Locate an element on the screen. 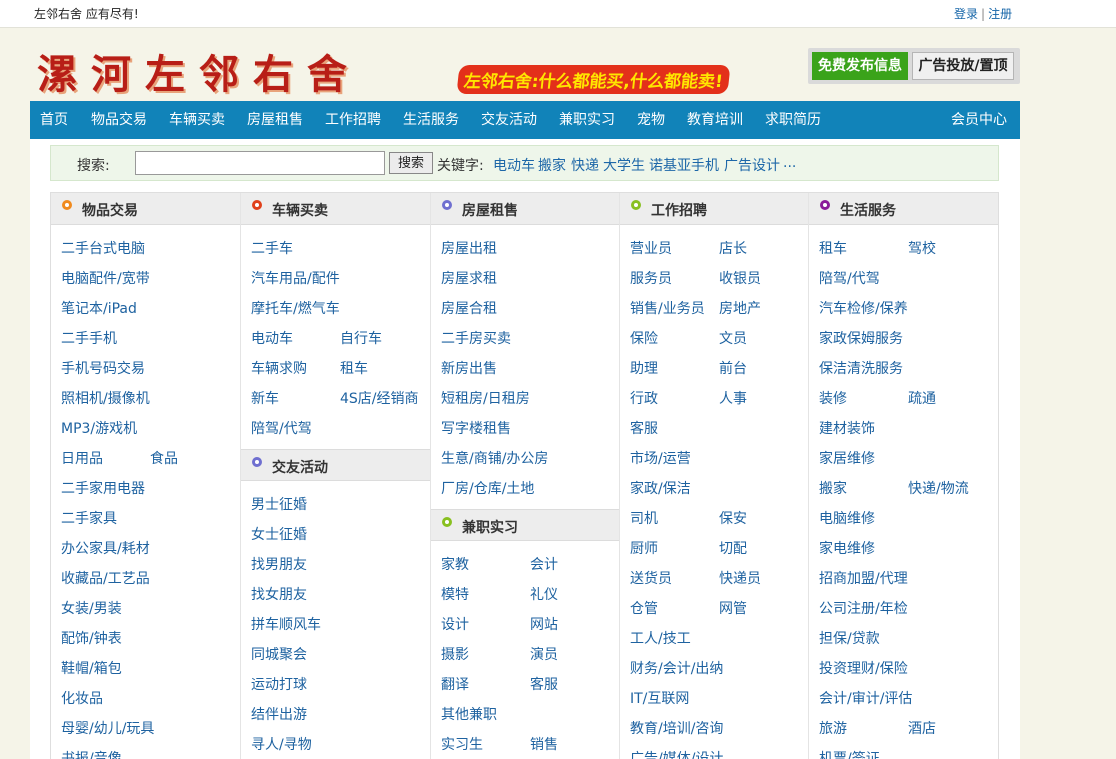  category-link: 建材装饰 is located at coordinates (847, 429).